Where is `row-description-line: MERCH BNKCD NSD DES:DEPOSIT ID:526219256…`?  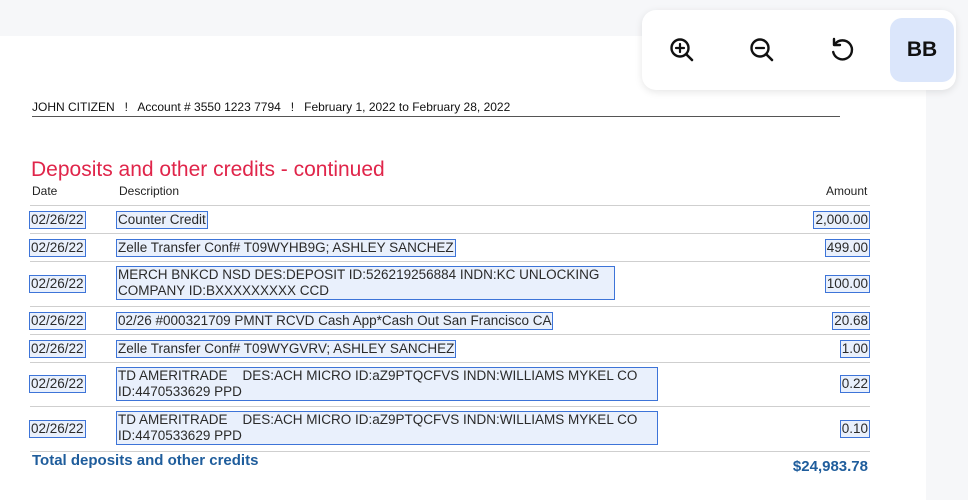 row-description-line: MERCH BNKCD NSD DES:DEPOSIT ID:526219256… is located at coordinates (359, 274).